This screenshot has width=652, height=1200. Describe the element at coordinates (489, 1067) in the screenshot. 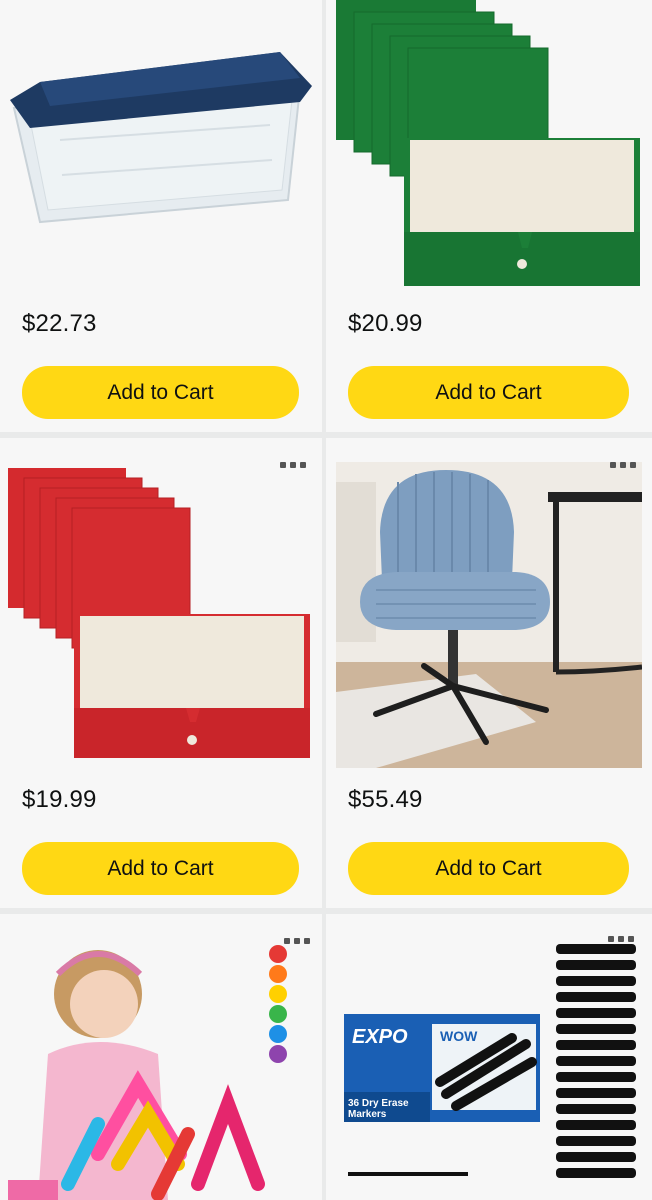

I see `product-image-expo-markers: EXPO WOW 36 Dry Erase Markers` at that location.